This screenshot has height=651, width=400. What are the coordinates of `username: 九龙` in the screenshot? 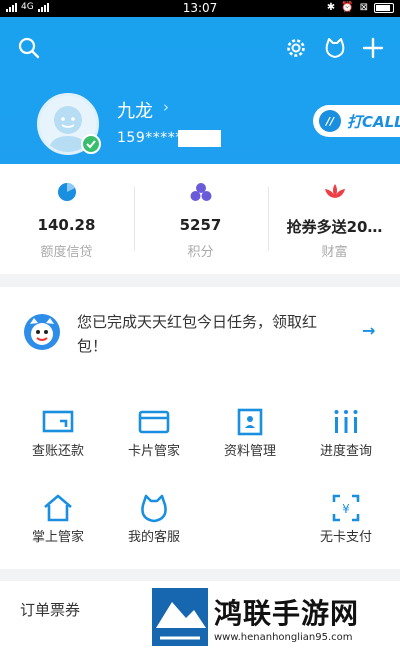 It's located at (135, 110).